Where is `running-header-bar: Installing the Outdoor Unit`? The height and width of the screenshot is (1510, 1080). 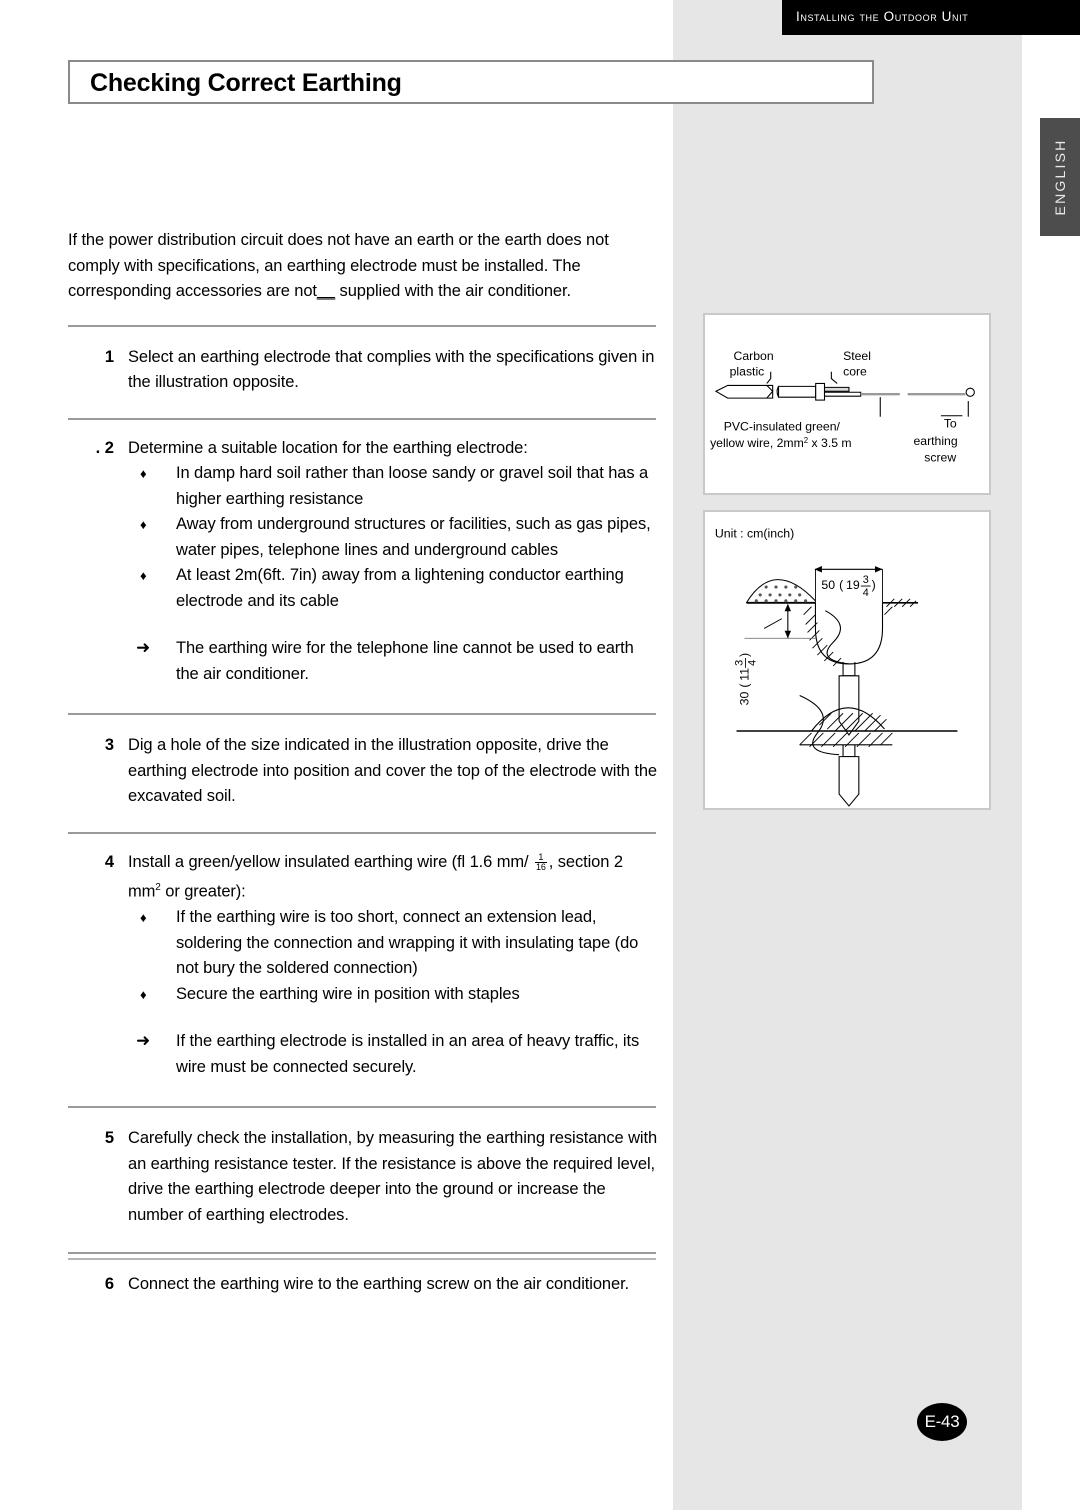 running-header-bar: Installing the Outdoor Unit is located at coordinates (931, 17).